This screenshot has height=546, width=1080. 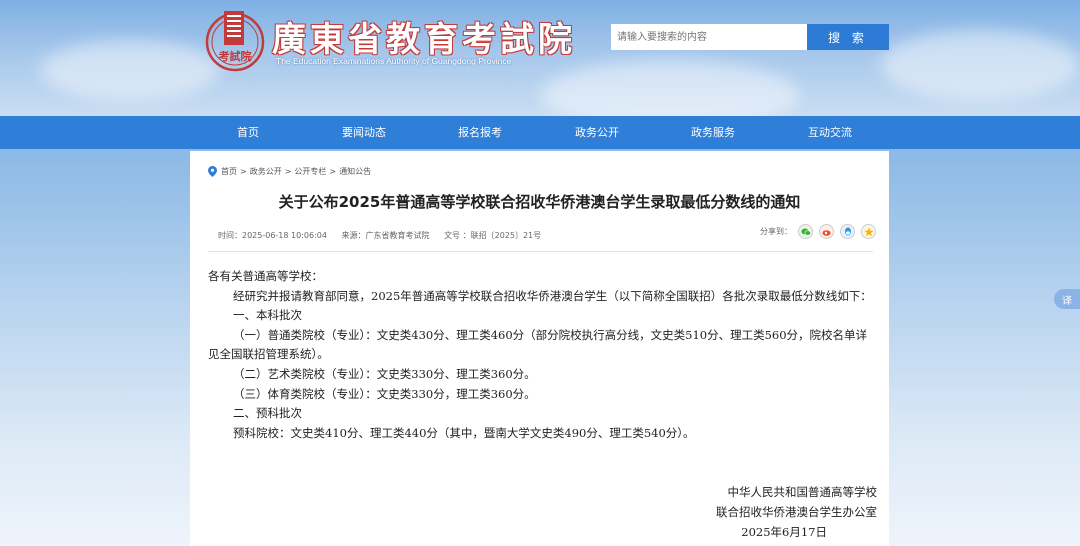 I want to click on nav-item-gov-services: 政务服务, so click(x=713, y=132).